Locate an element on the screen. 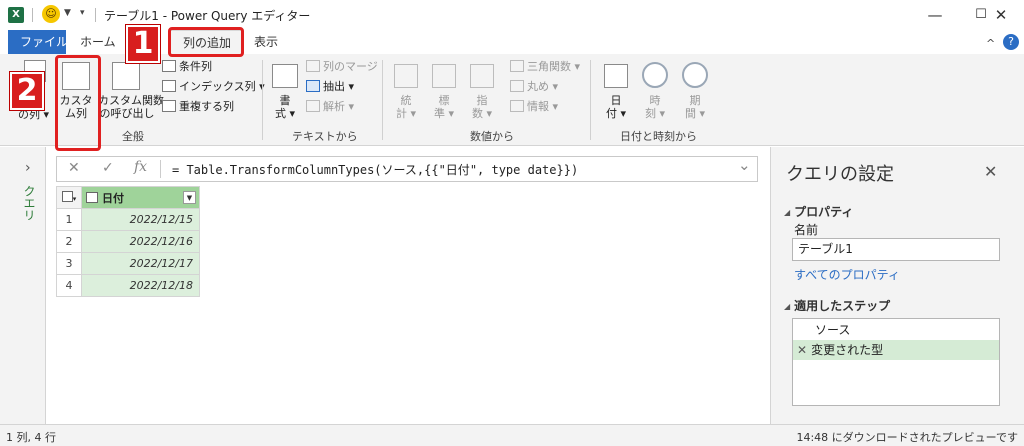 This screenshot has width=1024, height=446. conditional-column-label: 条件列 is located at coordinates (195, 66).